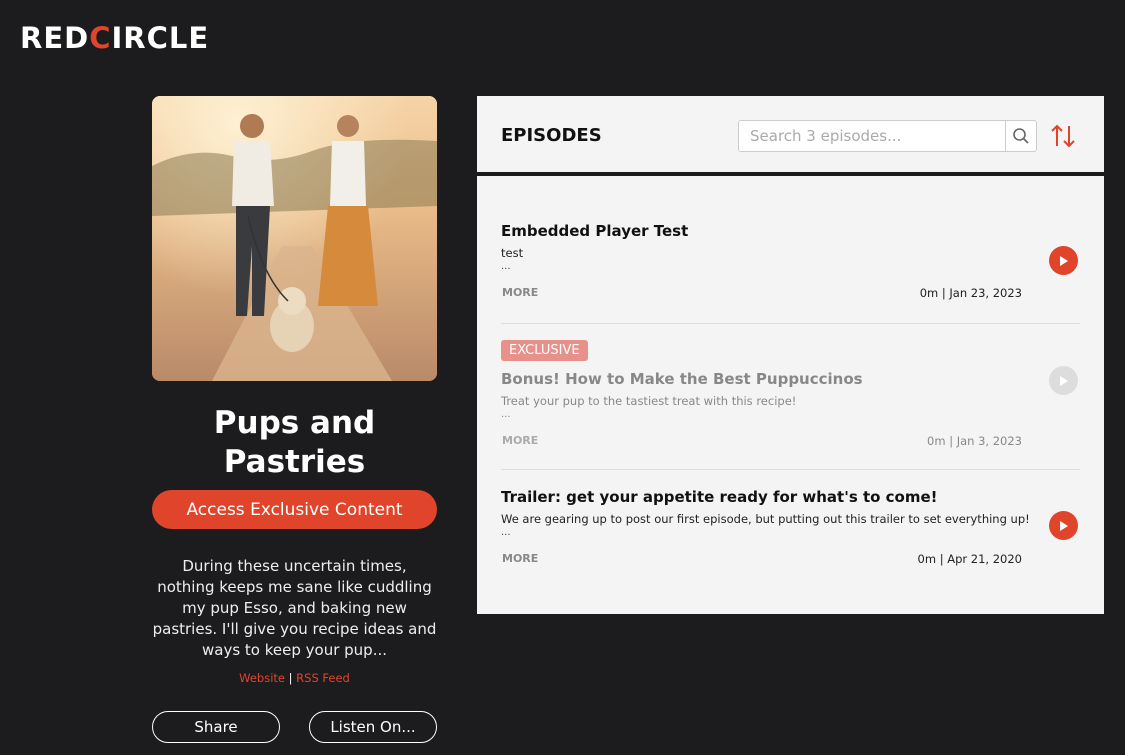 This screenshot has height=755, width=1125. I want to click on episode-meta: 0m | Jan 3, 2023, so click(974, 441).